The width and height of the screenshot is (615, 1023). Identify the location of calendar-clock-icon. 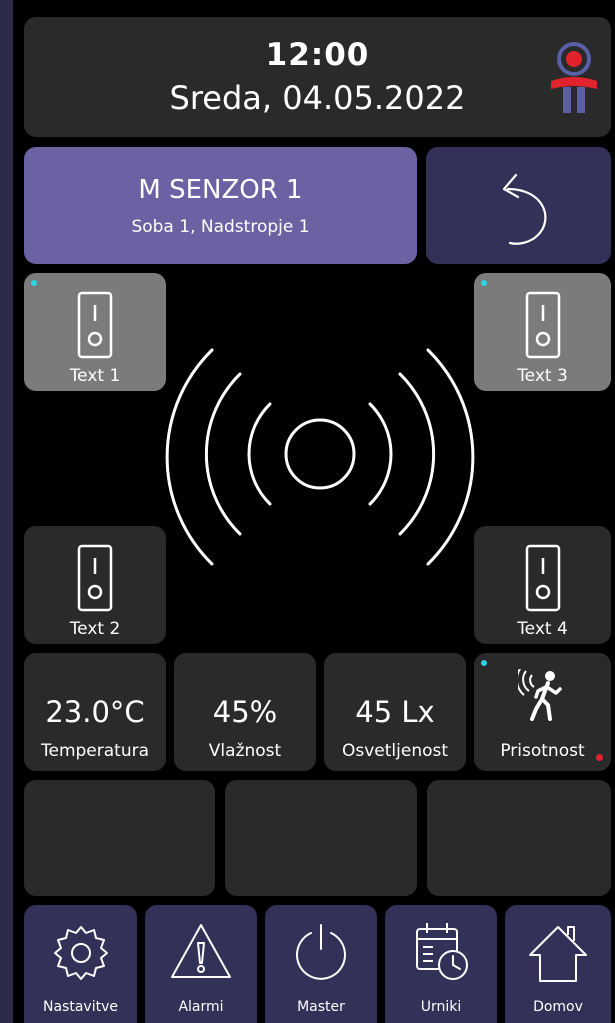
(442, 951).